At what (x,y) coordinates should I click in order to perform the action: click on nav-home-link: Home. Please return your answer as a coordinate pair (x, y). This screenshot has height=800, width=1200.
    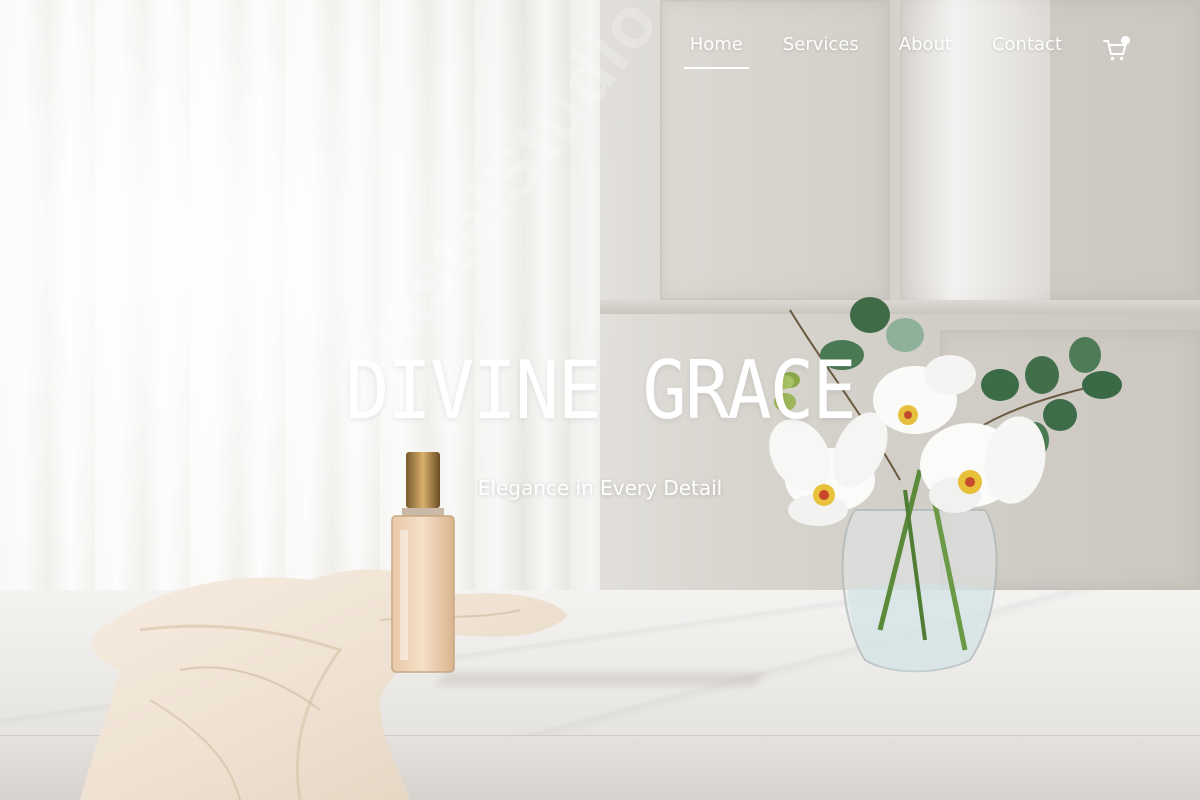
    Looking at the image, I should click on (716, 49).